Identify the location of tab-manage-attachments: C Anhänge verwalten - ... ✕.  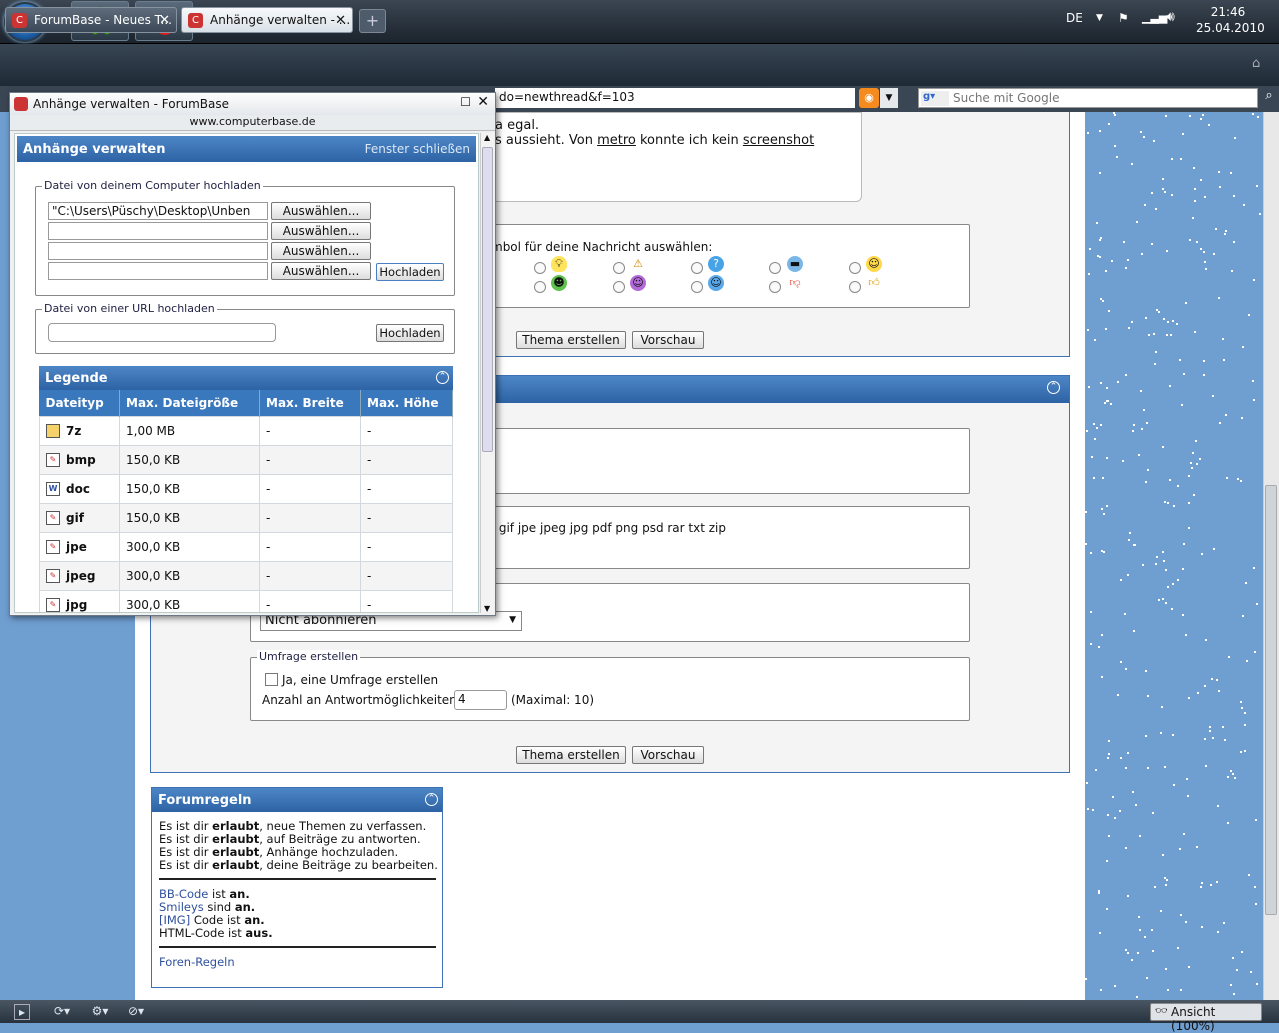
(267, 20).